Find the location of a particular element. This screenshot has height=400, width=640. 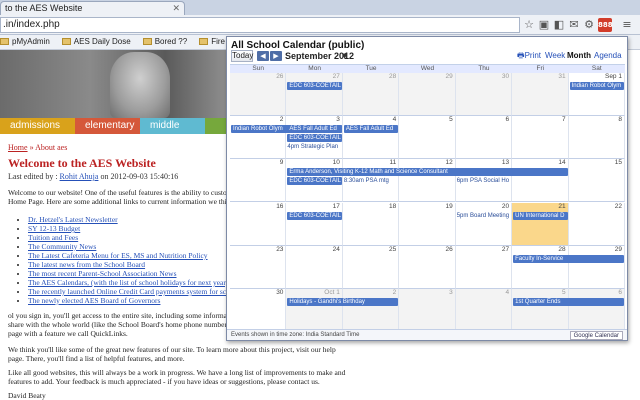

day-number: 4 is located at coordinates (508, 293).